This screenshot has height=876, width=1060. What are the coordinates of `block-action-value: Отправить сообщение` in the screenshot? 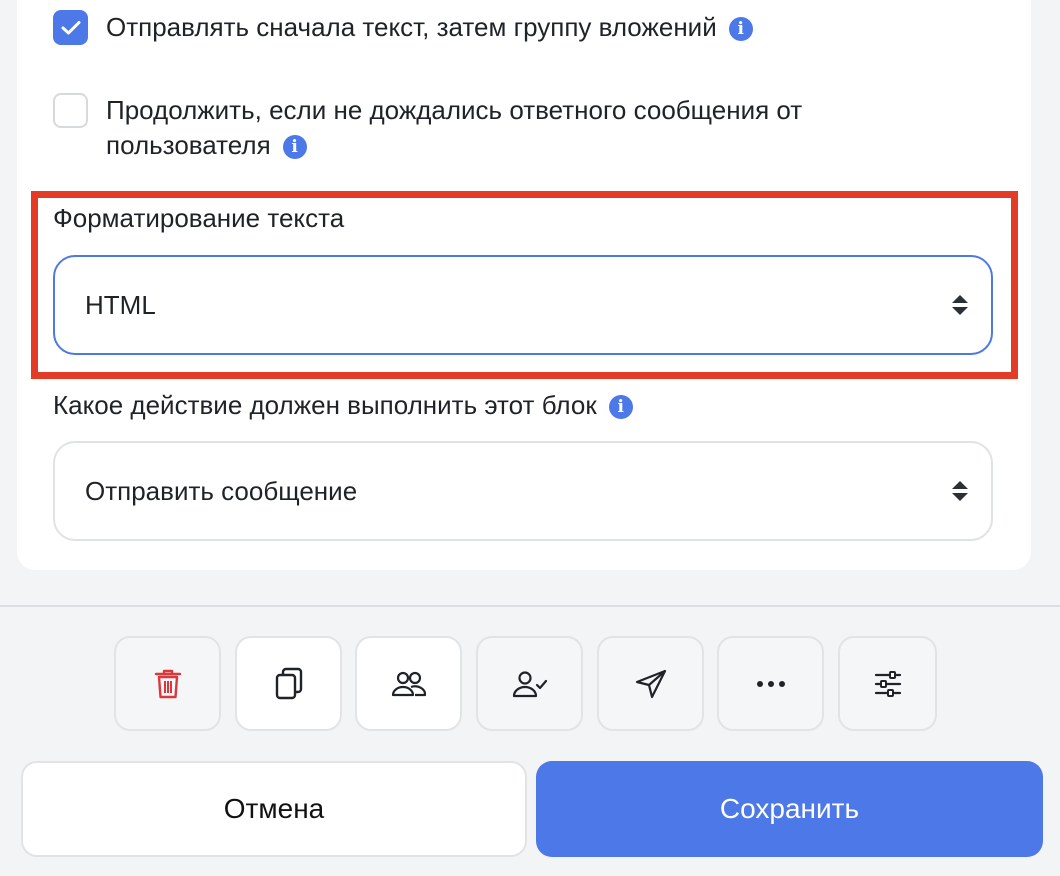 It's located at (221, 490).